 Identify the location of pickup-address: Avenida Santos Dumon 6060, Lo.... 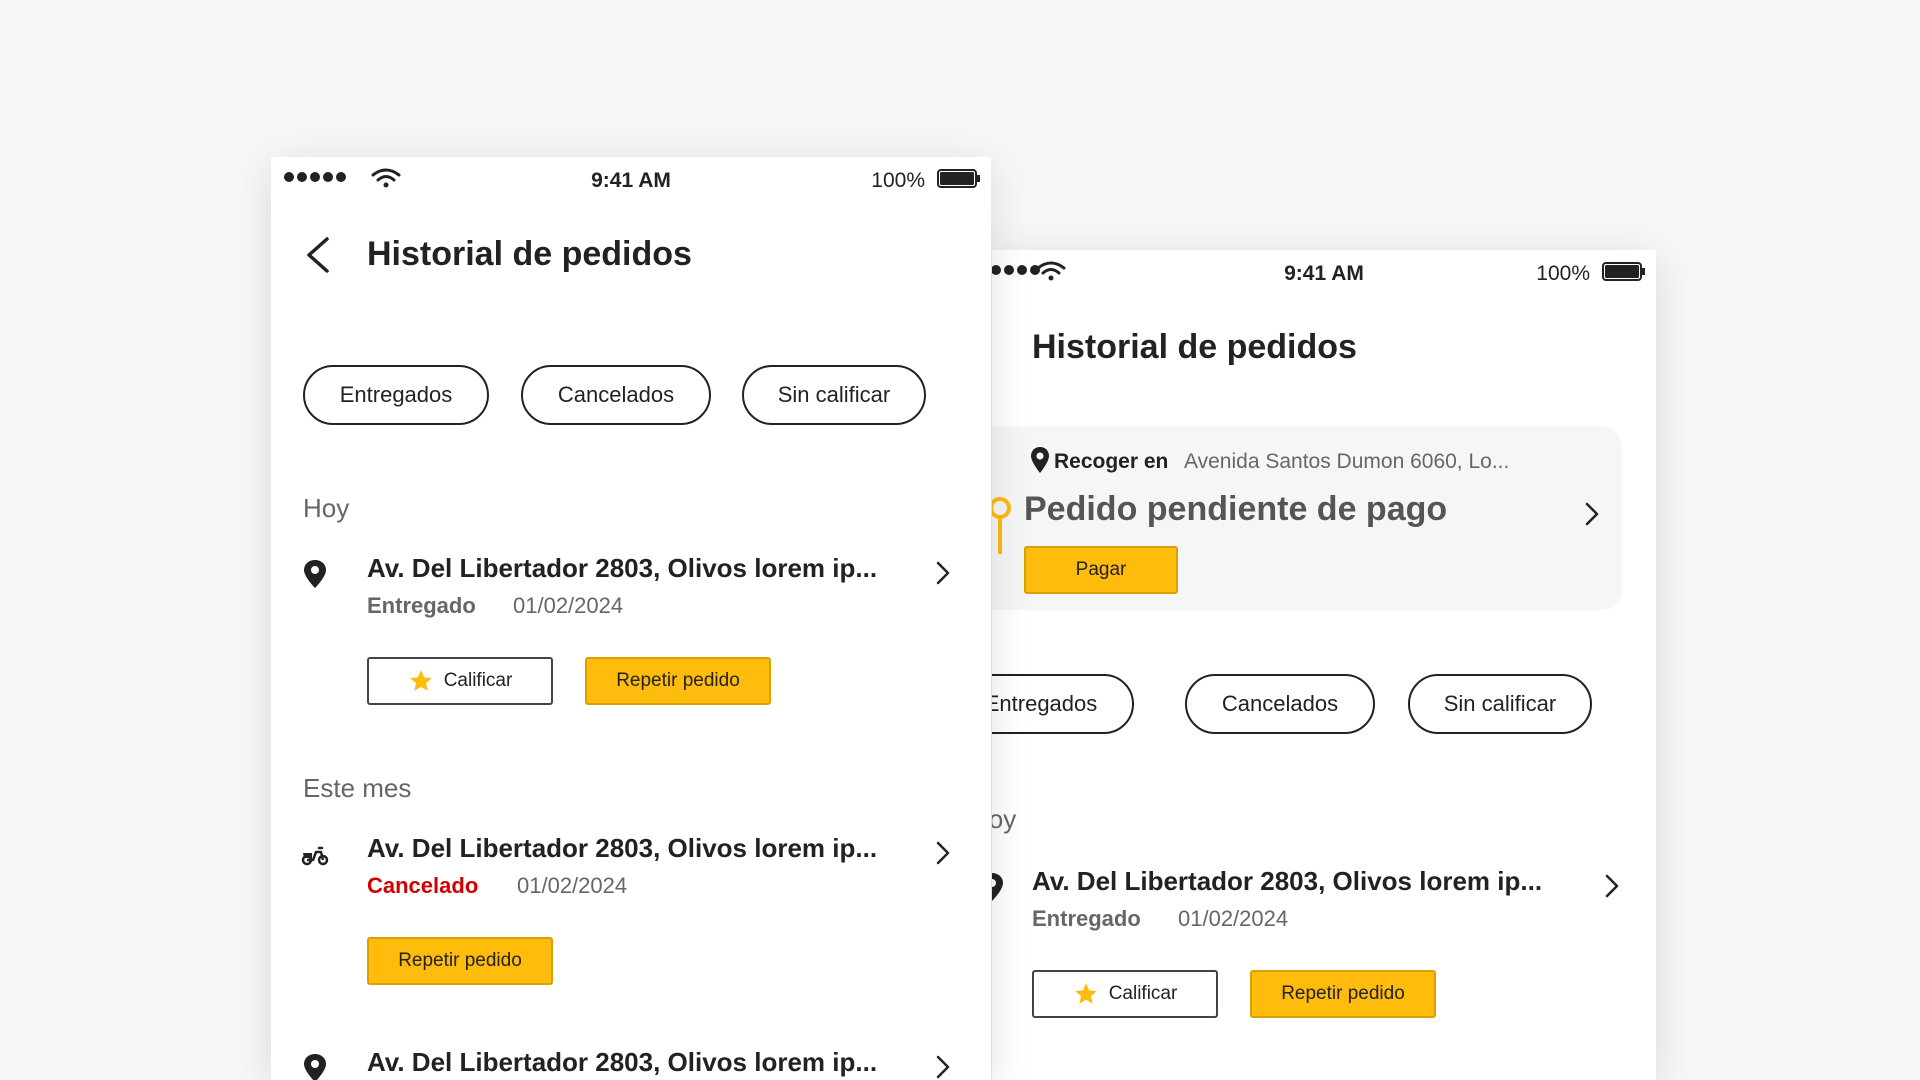
(1347, 461).